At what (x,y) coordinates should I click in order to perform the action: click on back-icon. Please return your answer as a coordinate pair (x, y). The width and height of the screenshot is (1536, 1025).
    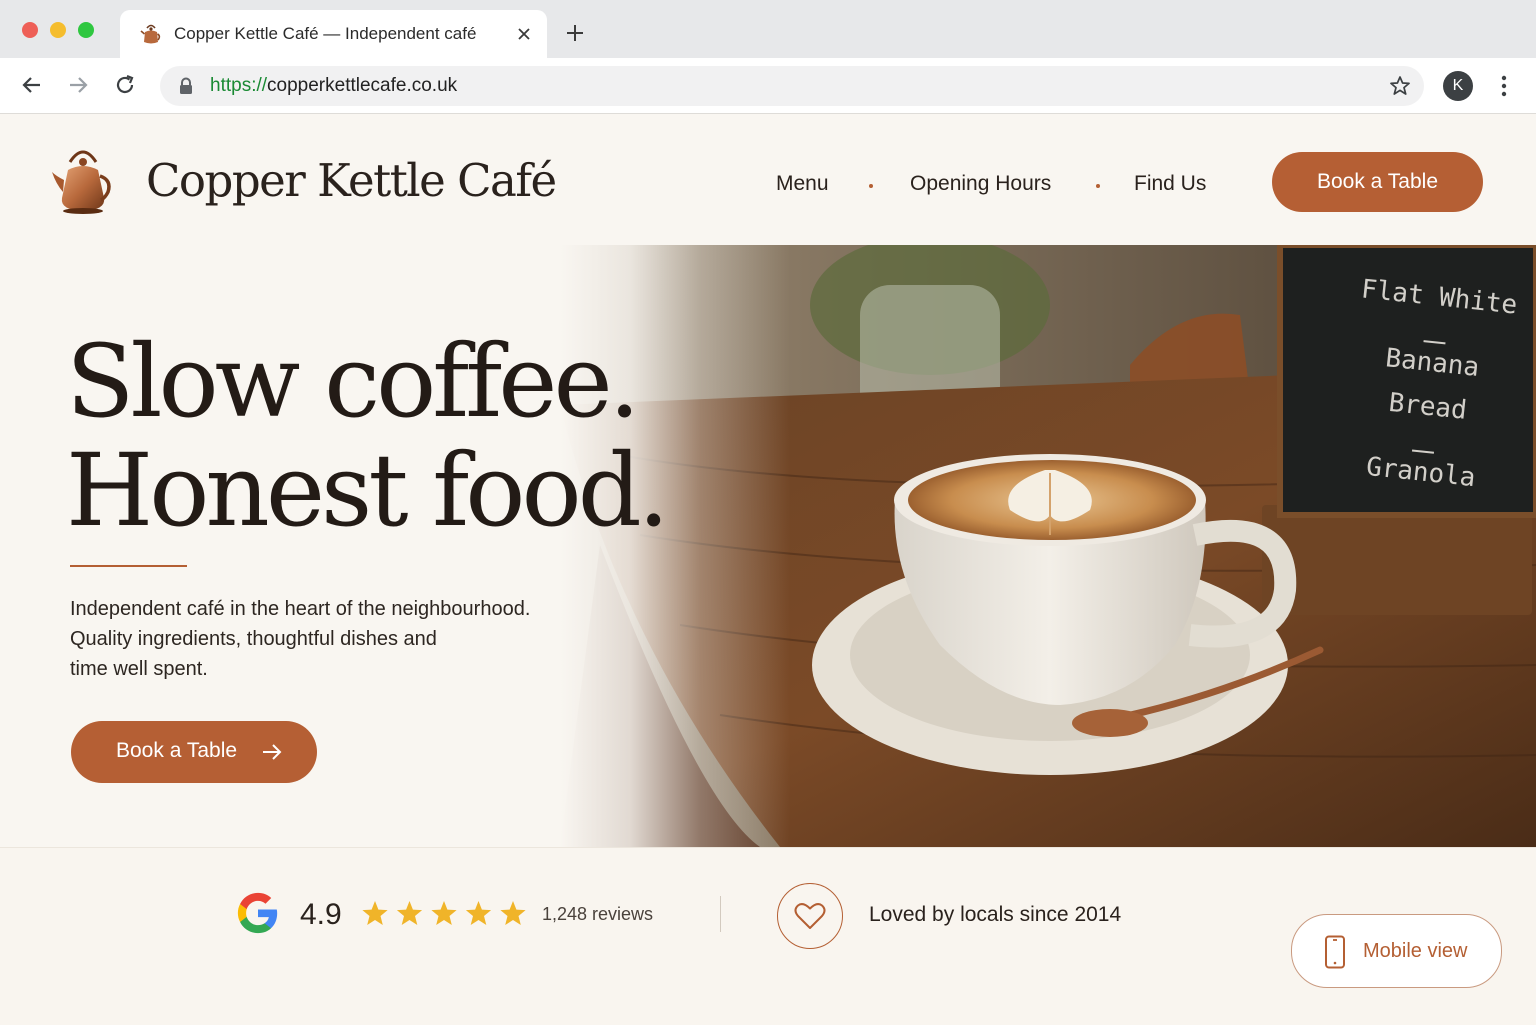
    Looking at the image, I should click on (32, 85).